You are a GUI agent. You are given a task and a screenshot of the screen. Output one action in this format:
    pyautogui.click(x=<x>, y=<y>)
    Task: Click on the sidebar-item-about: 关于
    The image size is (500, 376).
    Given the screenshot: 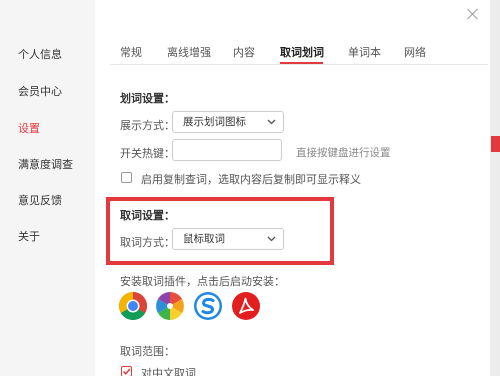 What is the action you would take?
    pyautogui.click(x=29, y=236)
    